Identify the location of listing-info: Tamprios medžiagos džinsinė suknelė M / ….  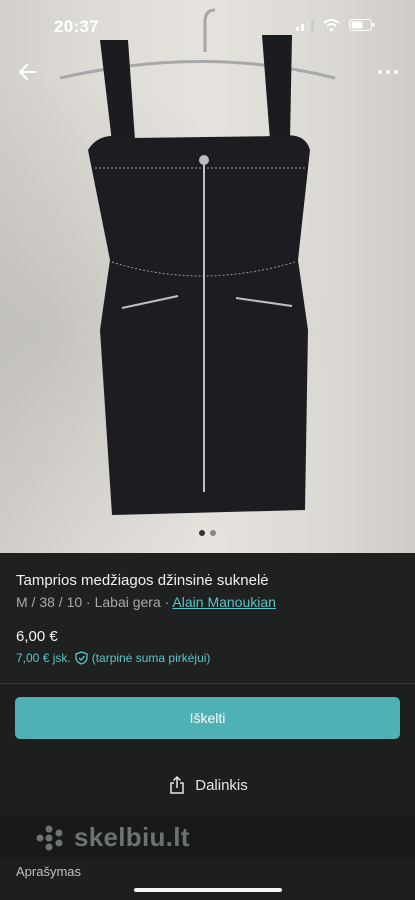
(207, 618).